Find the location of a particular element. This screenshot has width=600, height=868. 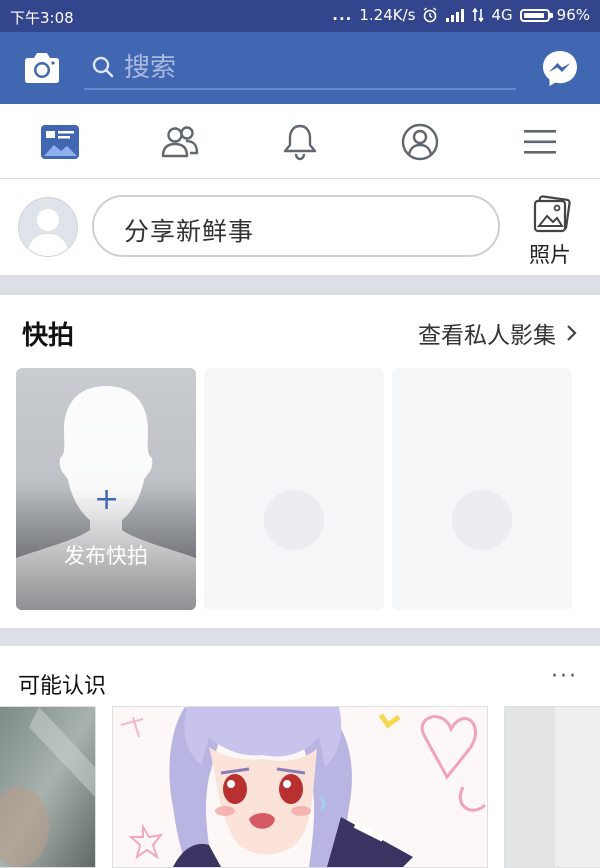

messenger-button is located at coordinates (560, 68).